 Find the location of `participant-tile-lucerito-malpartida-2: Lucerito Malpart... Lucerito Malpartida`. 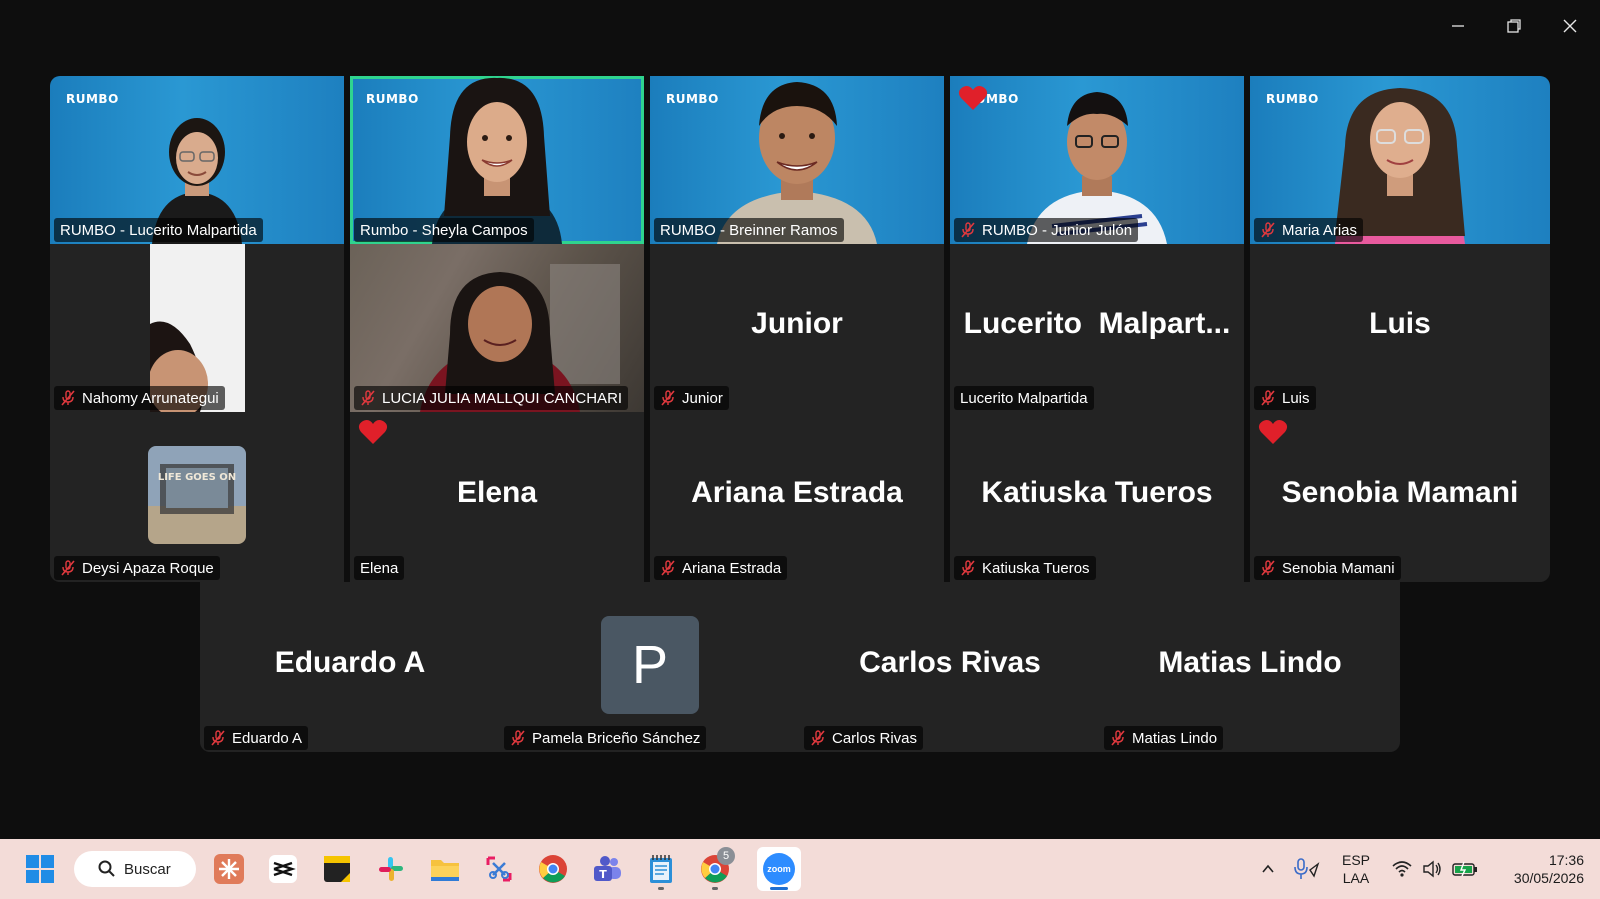

participant-tile-lucerito-malpartida-2: Lucerito Malpart... Lucerito Malpartida is located at coordinates (1097, 328).